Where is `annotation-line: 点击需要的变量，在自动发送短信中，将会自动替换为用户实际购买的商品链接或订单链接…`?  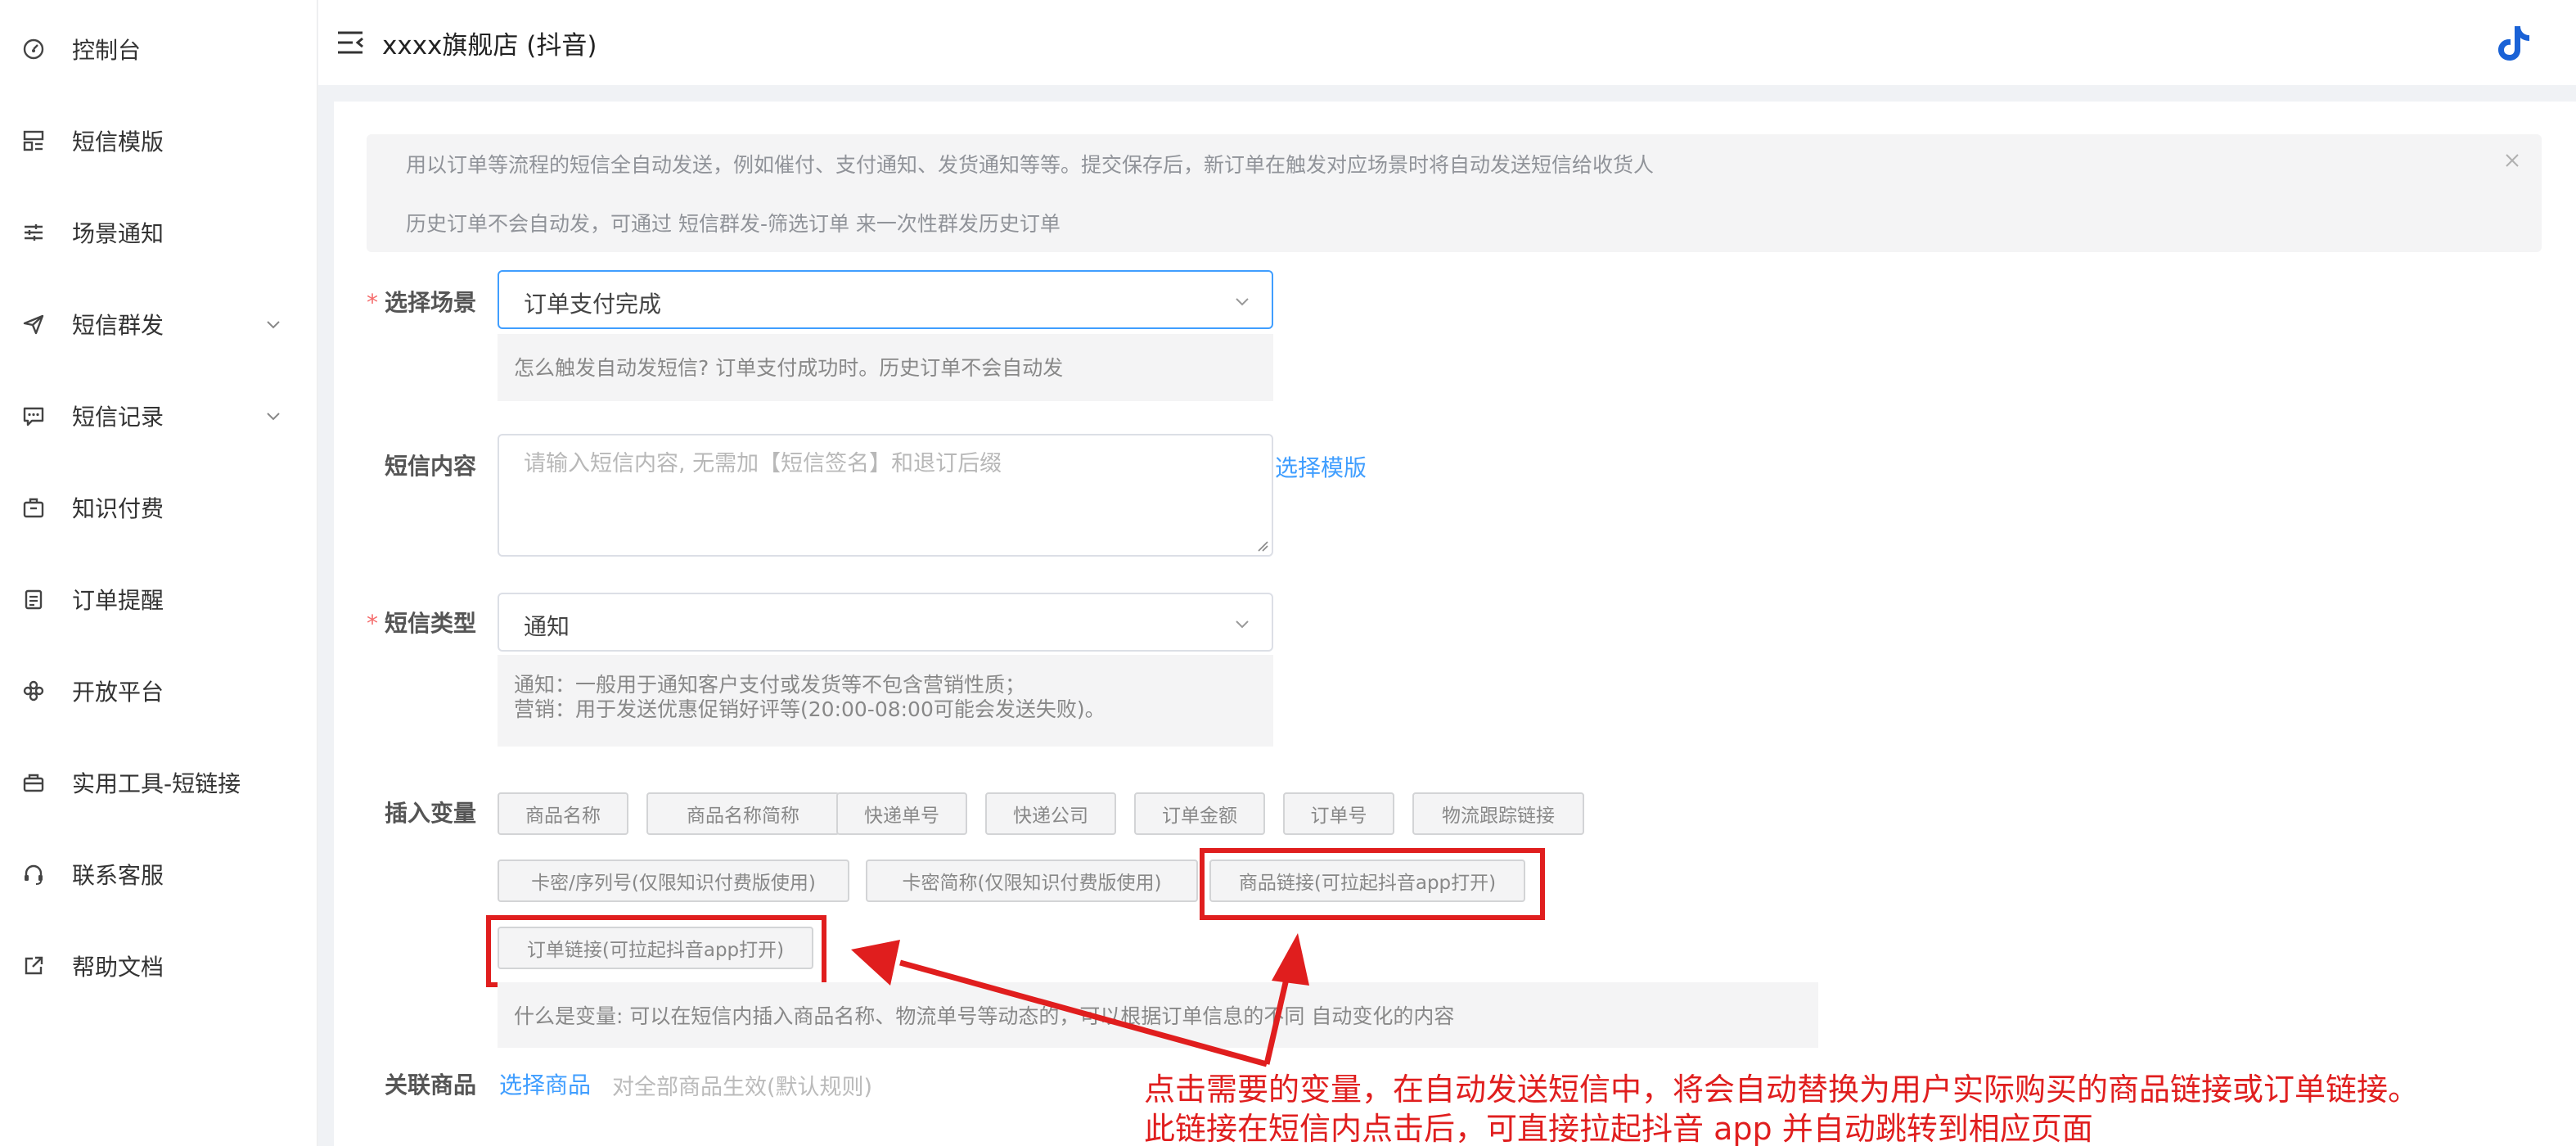
annotation-line: 点击需要的变量，在自动发送短信中，将会自动替换为用户实际购买的商品链接或订单链接… is located at coordinates (1782, 1090).